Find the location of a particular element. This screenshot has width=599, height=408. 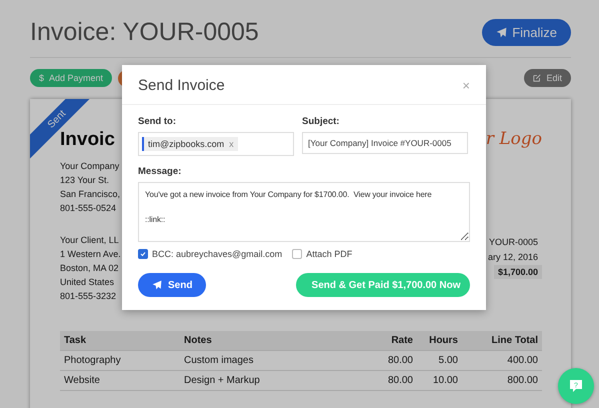

client-line: Boston, MA 02 is located at coordinates (89, 268).